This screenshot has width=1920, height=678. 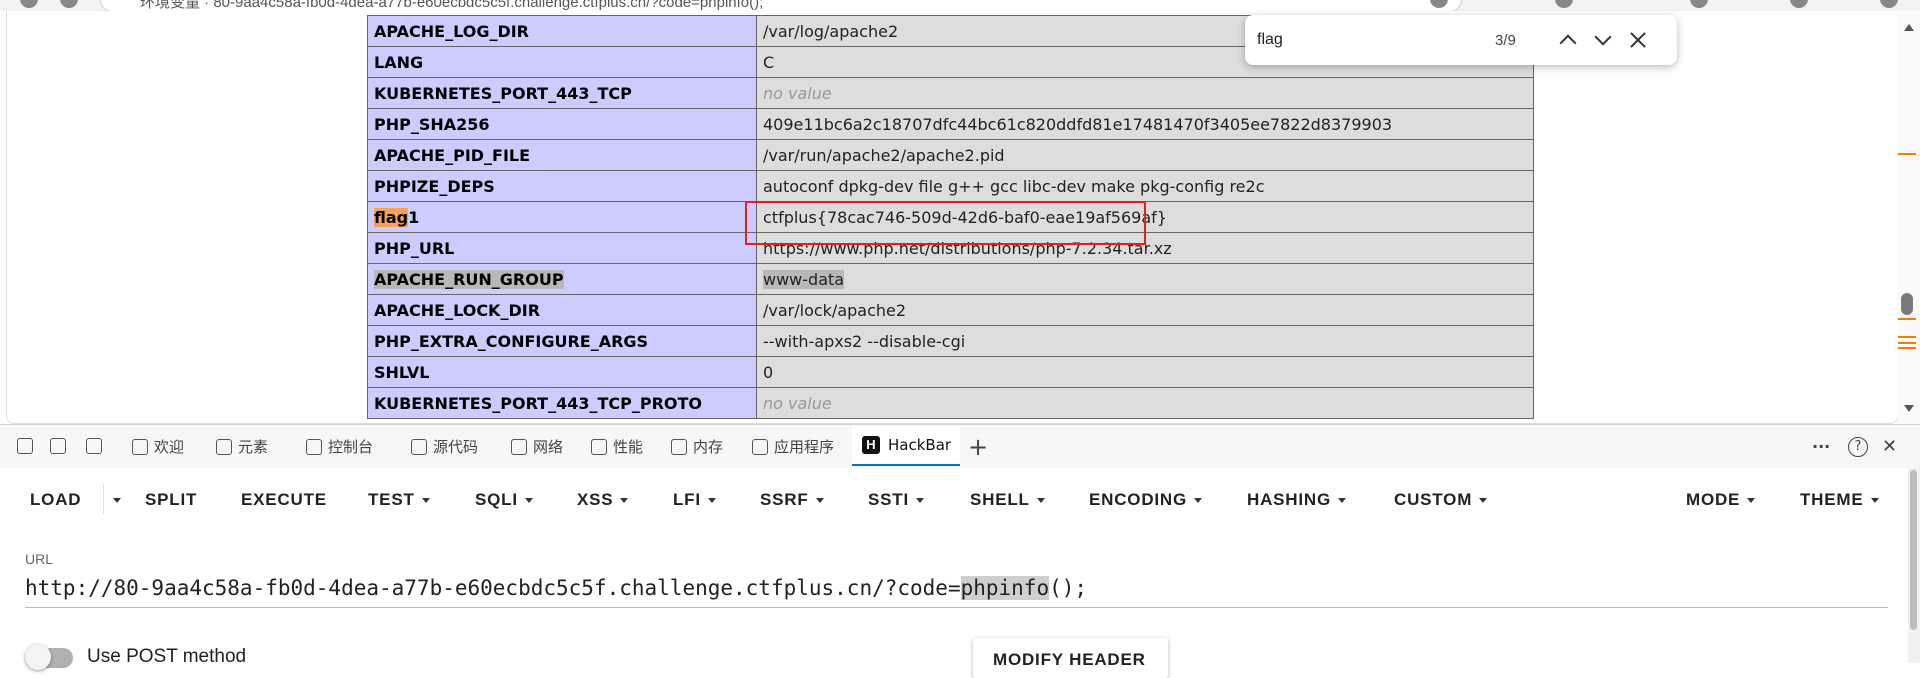 What do you see at coordinates (1822, 446) in the screenshot?
I see `more-options-icon: ···` at bounding box center [1822, 446].